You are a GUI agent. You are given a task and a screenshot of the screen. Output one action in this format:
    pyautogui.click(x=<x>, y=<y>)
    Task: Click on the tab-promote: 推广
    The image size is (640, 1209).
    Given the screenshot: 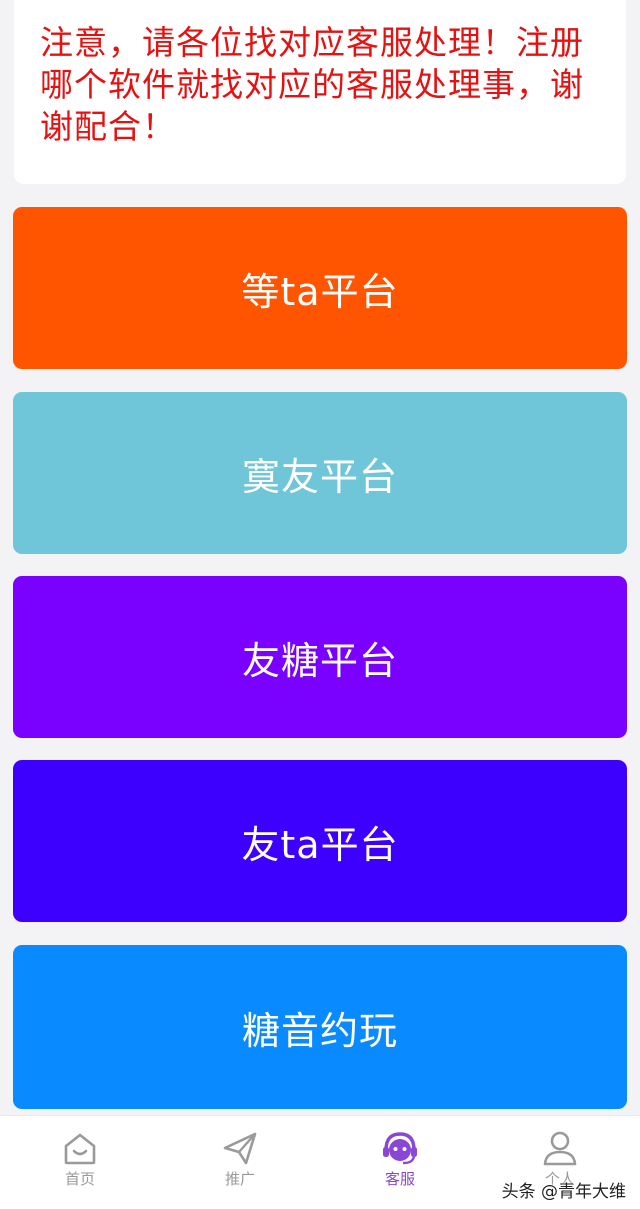 What is the action you would take?
    pyautogui.click(x=240, y=1162)
    